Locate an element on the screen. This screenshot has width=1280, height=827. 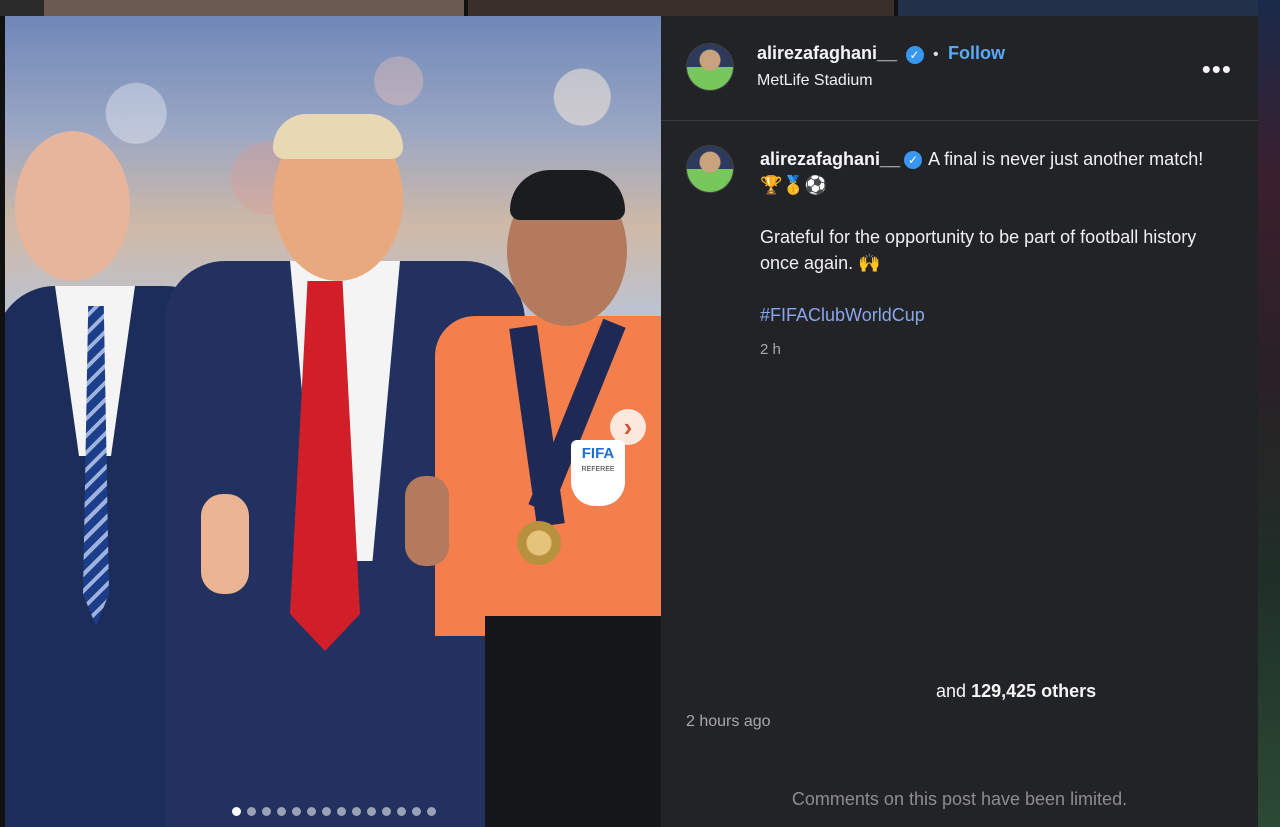
likes-count: 129,425 others is located at coordinates (1034, 691).